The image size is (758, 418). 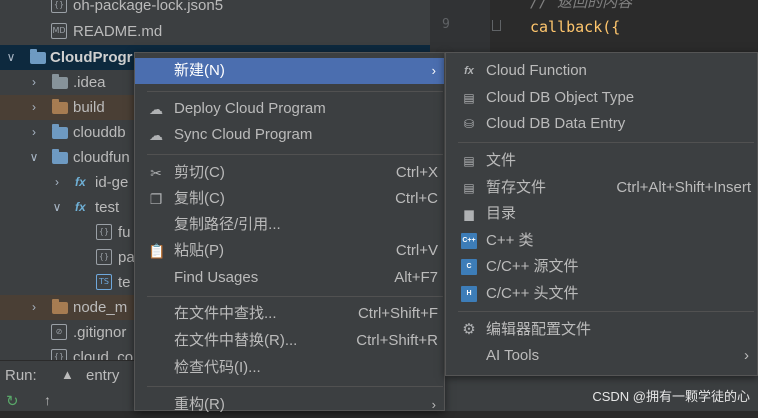 I want to click on menu-item-find-in-files: 在文件中查找... Ctrl+Shift+F, so click(x=289, y=314).